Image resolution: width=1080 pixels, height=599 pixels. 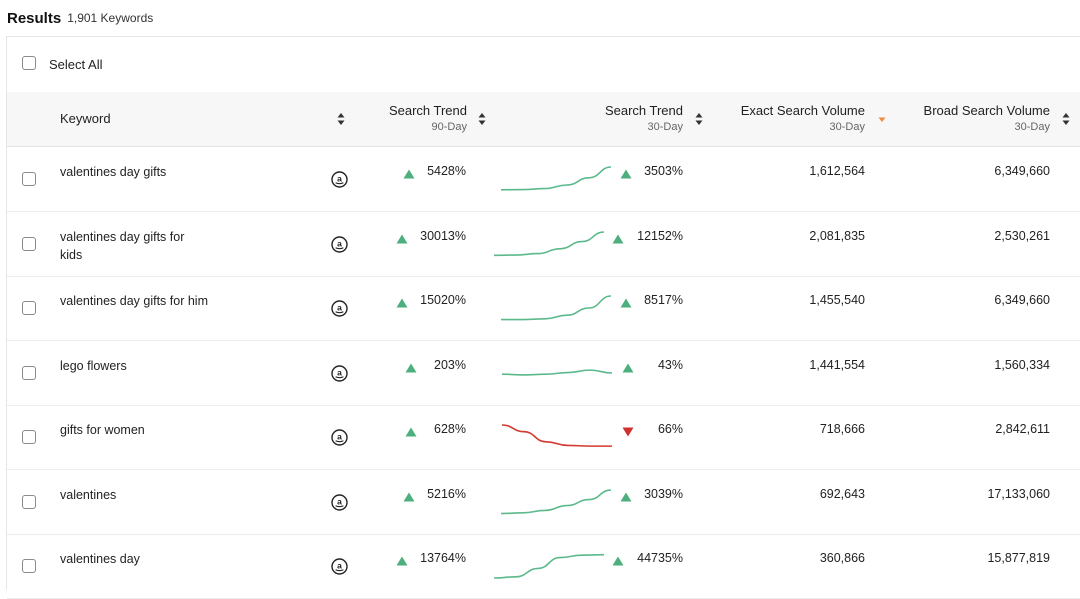 I want to click on exact-volume-value: 1,441,554, so click(x=837, y=364).